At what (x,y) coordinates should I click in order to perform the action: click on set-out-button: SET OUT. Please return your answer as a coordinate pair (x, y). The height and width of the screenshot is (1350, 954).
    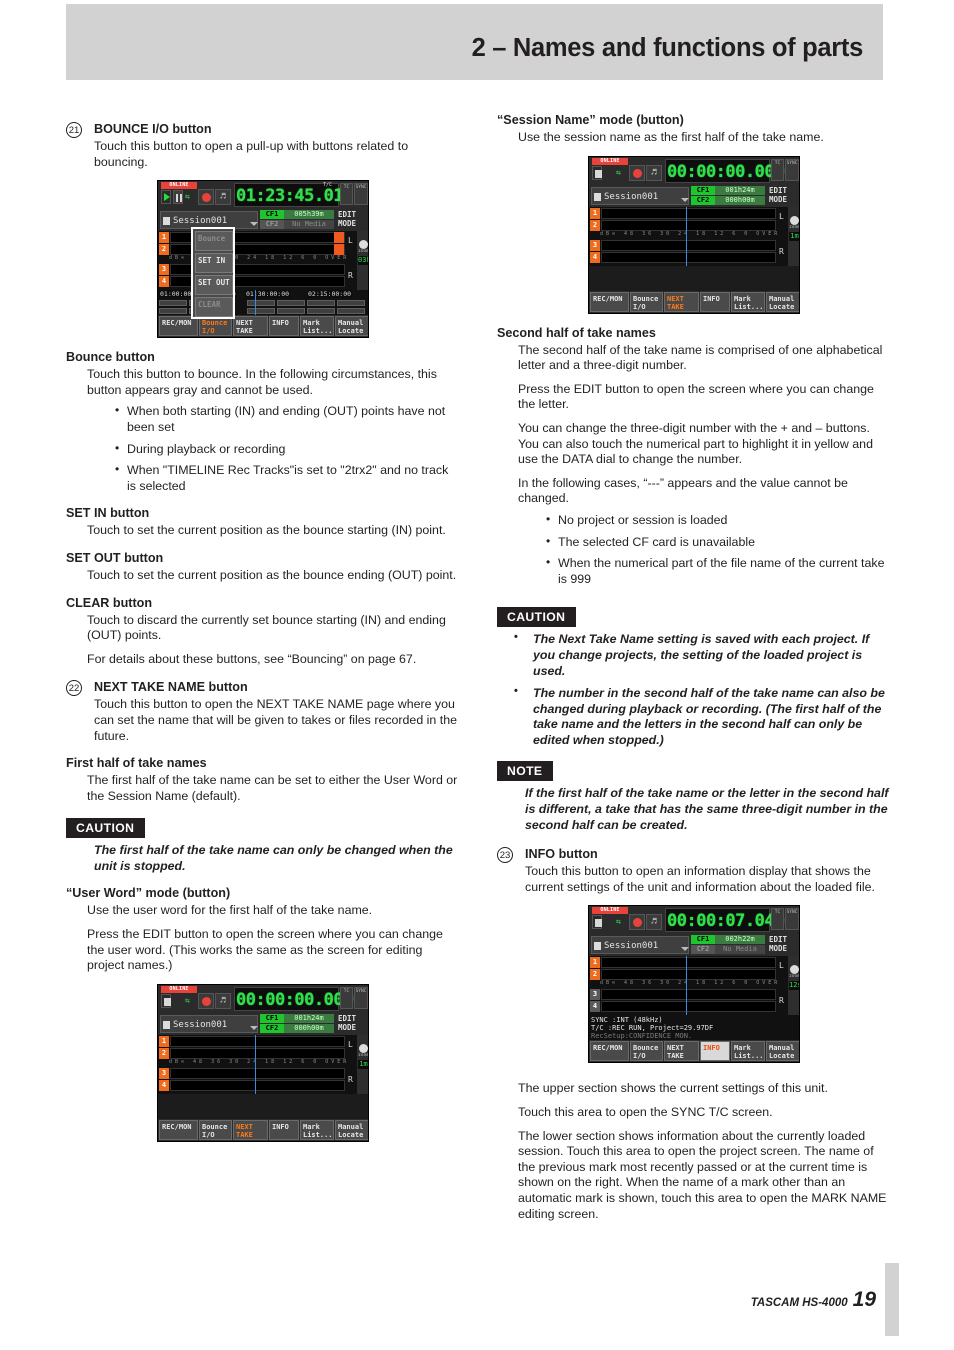
    Looking at the image, I should click on (214, 285).